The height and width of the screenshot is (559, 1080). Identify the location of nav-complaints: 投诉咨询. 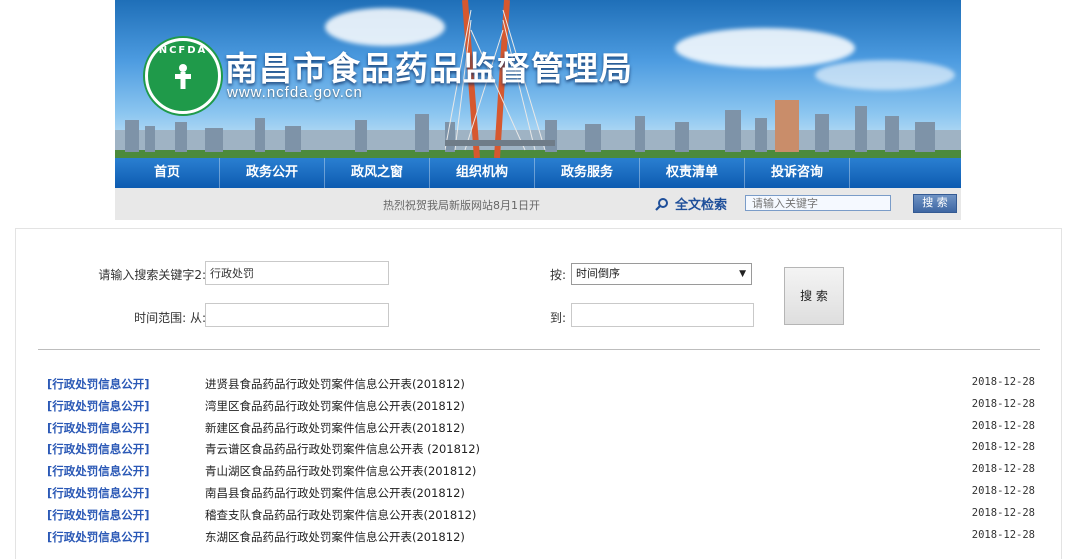
(797, 173).